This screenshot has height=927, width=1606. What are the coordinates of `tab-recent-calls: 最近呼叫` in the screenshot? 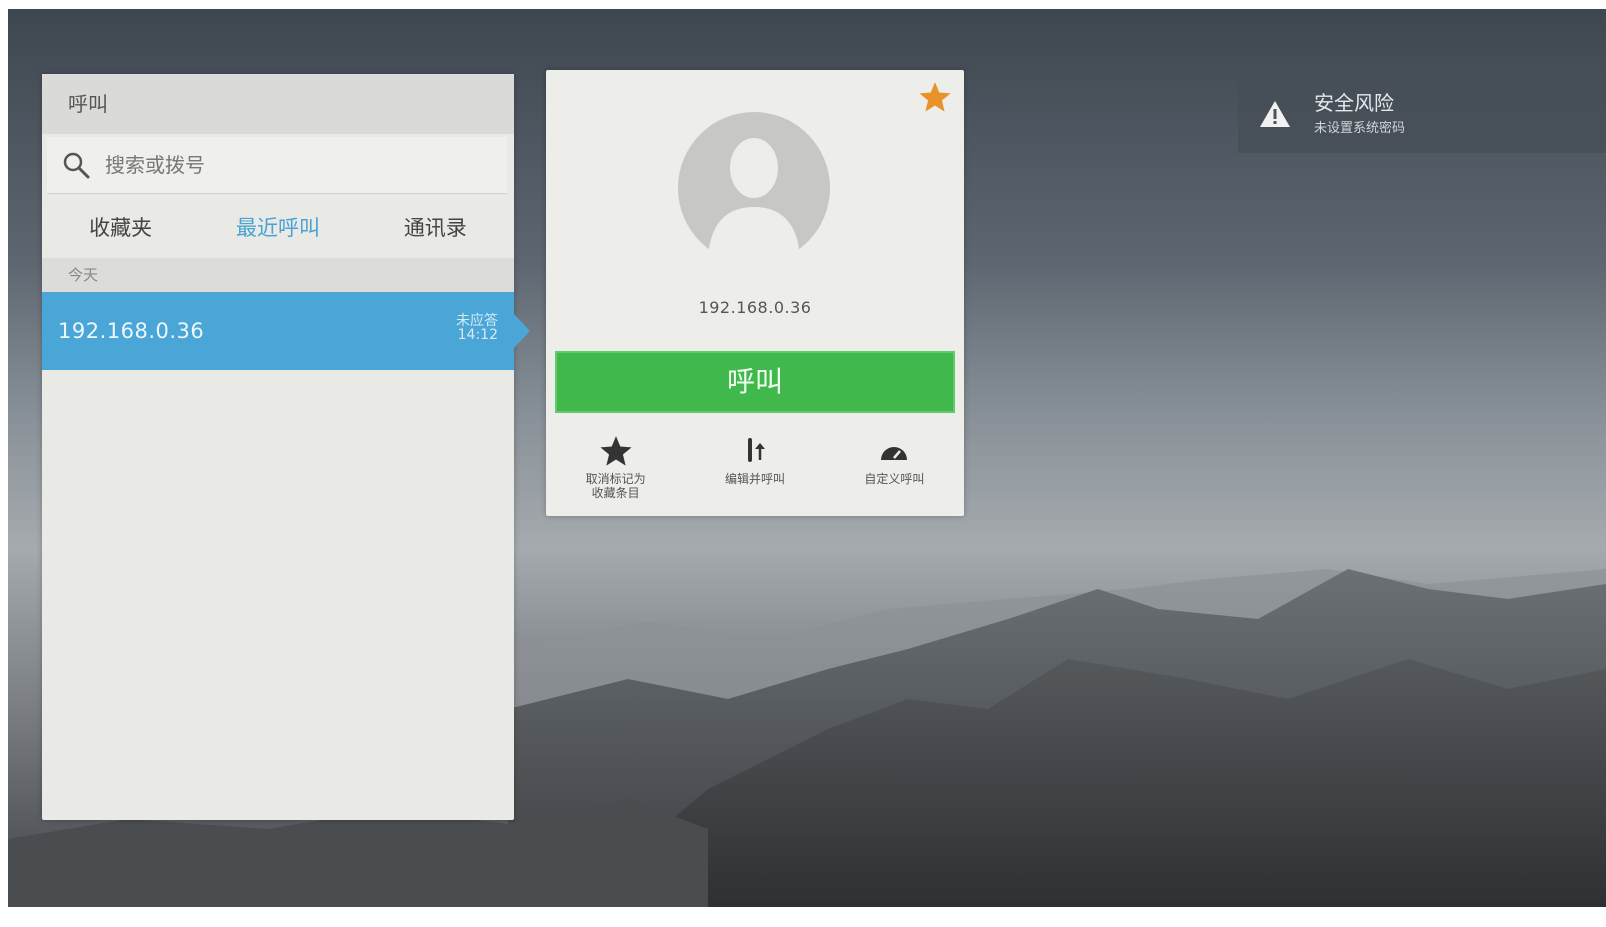 It's located at (277, 228).